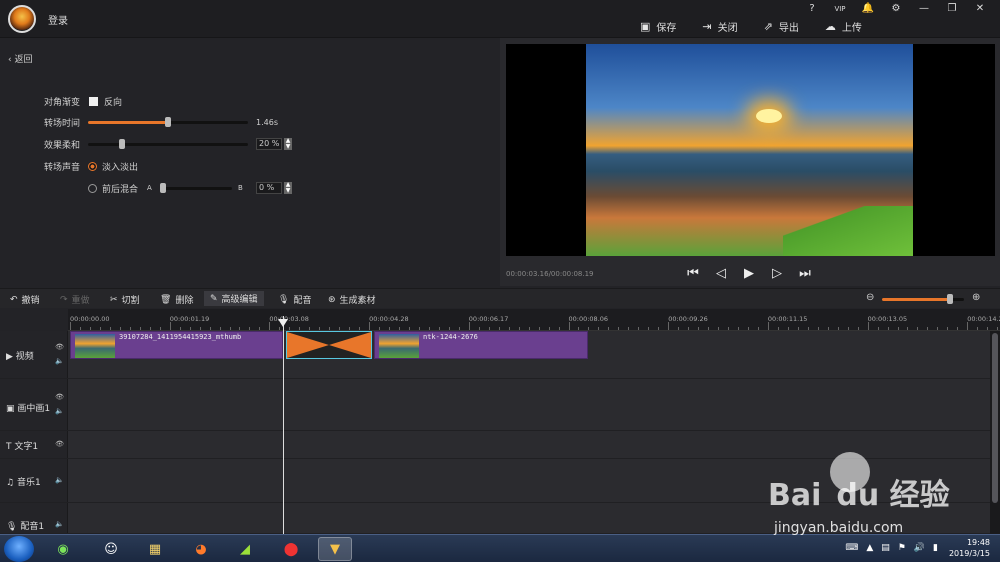  What do you see at coordinates (93, 101) in the screenshot?
I see `reverse-checkbox` at bounding box center [93, 101].